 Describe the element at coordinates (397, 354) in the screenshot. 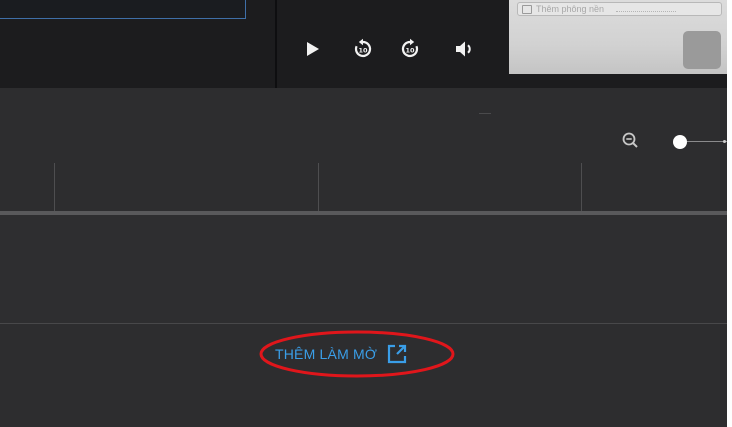

I see `open-external-icon` at that location.